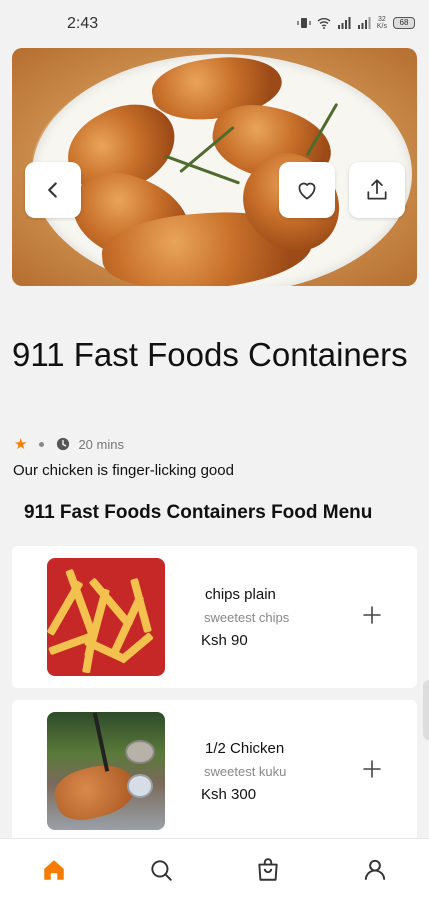  Describe the element at coordinates (83, 23) in the screenshot. I see `status-time: 2:43` at that location.